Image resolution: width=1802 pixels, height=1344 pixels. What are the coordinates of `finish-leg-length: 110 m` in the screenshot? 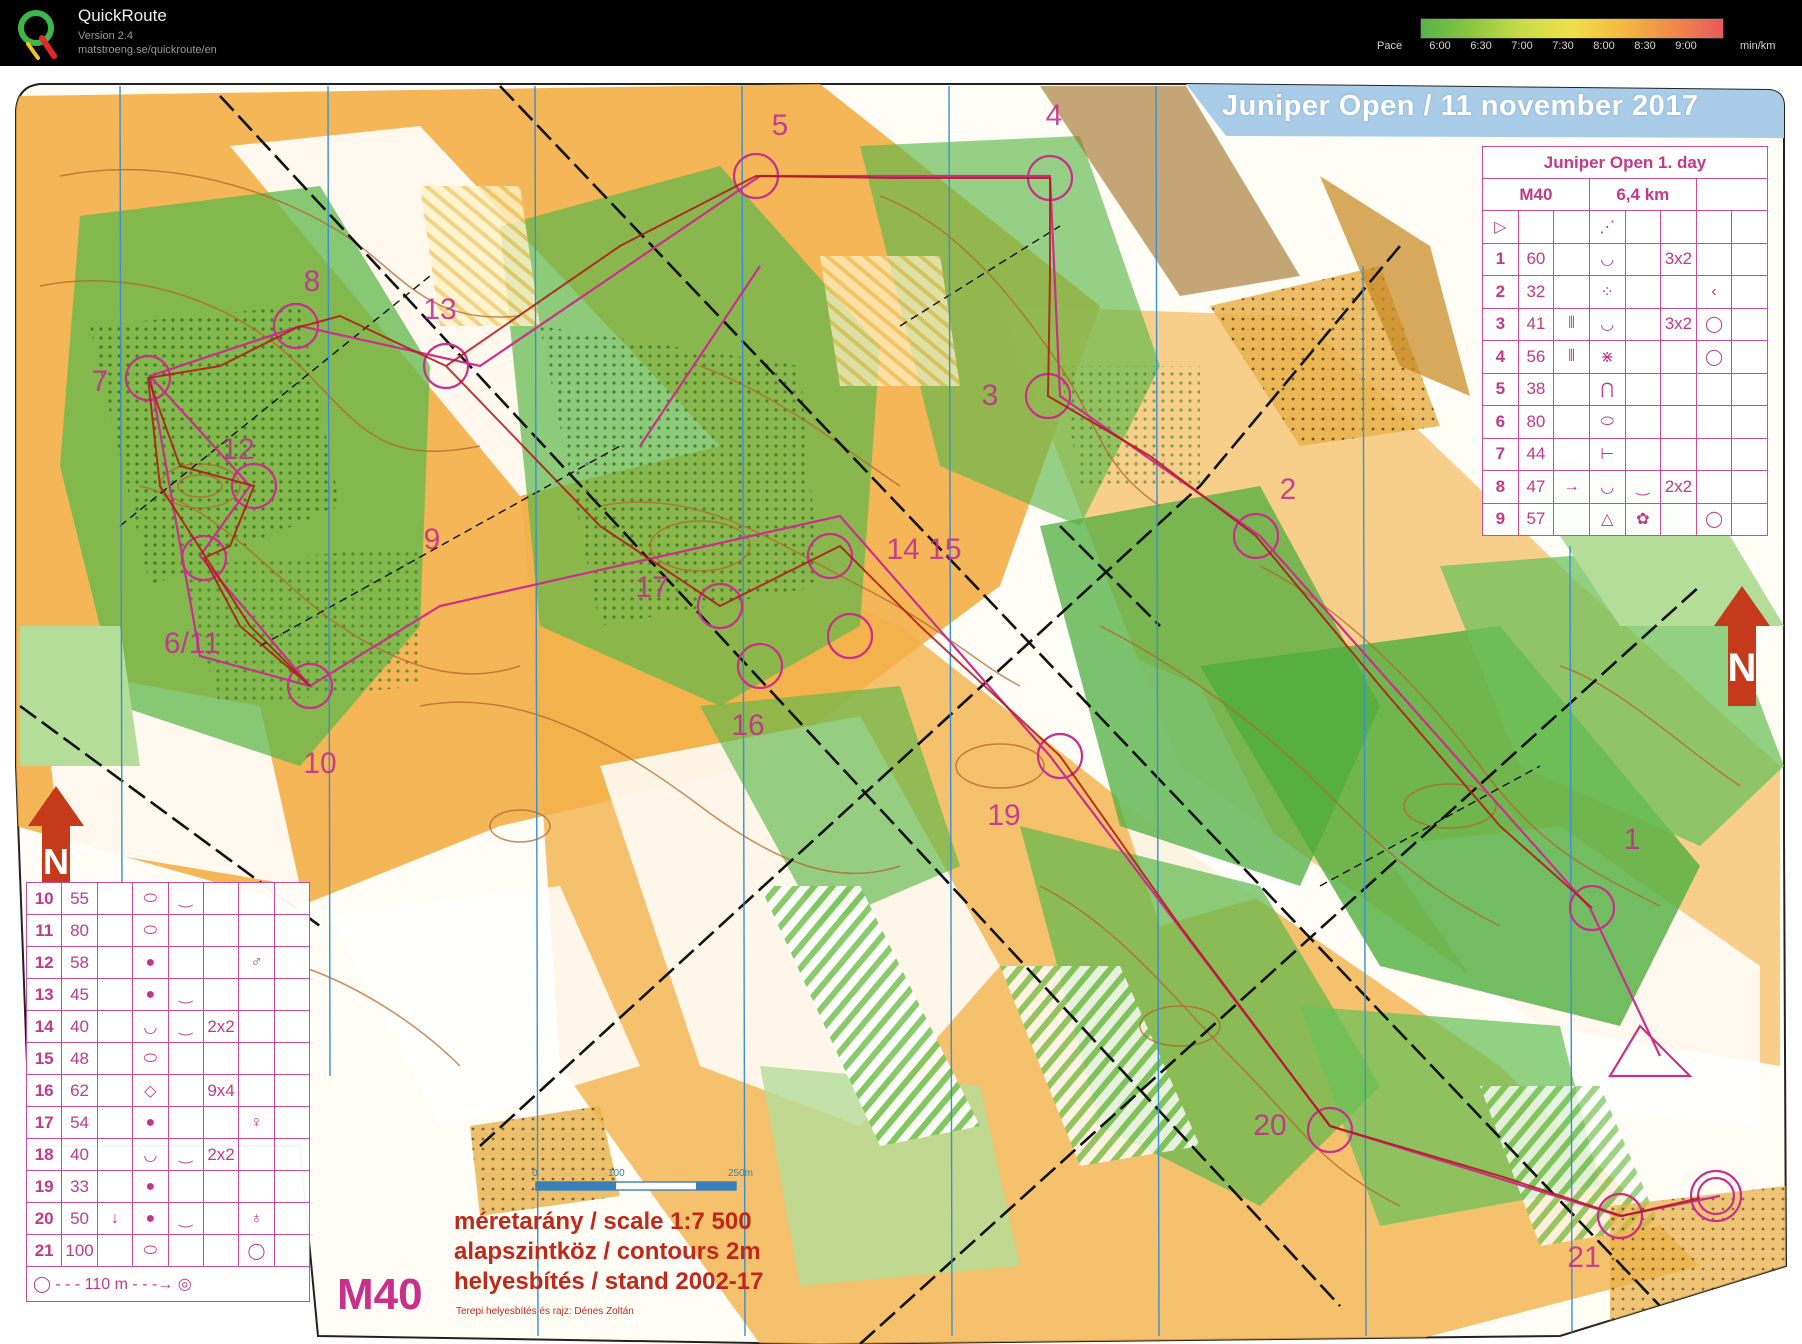 It's located at (106, 1284).